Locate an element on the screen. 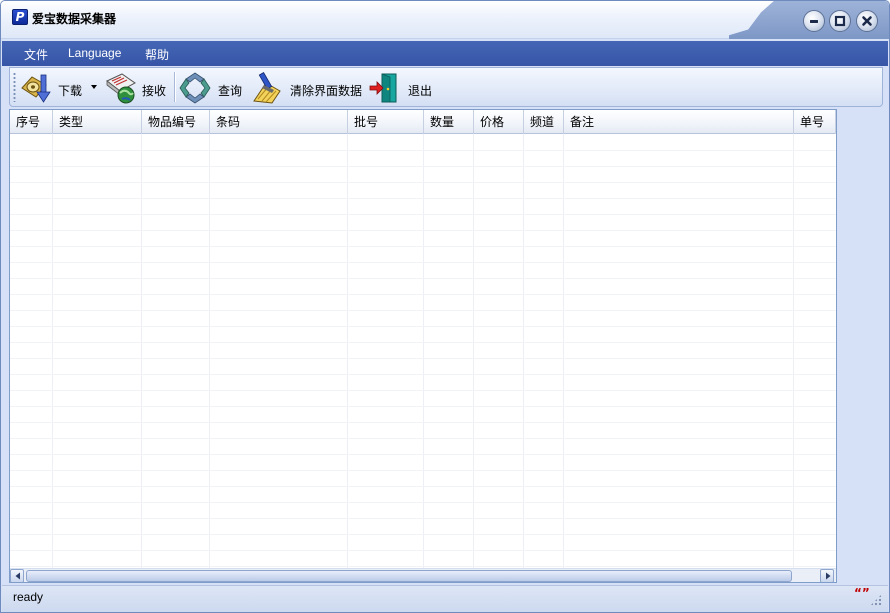 This screenshot has width=890, height=613. clear-data-label: 清除界面数据 is located at coordinates (326, 91).